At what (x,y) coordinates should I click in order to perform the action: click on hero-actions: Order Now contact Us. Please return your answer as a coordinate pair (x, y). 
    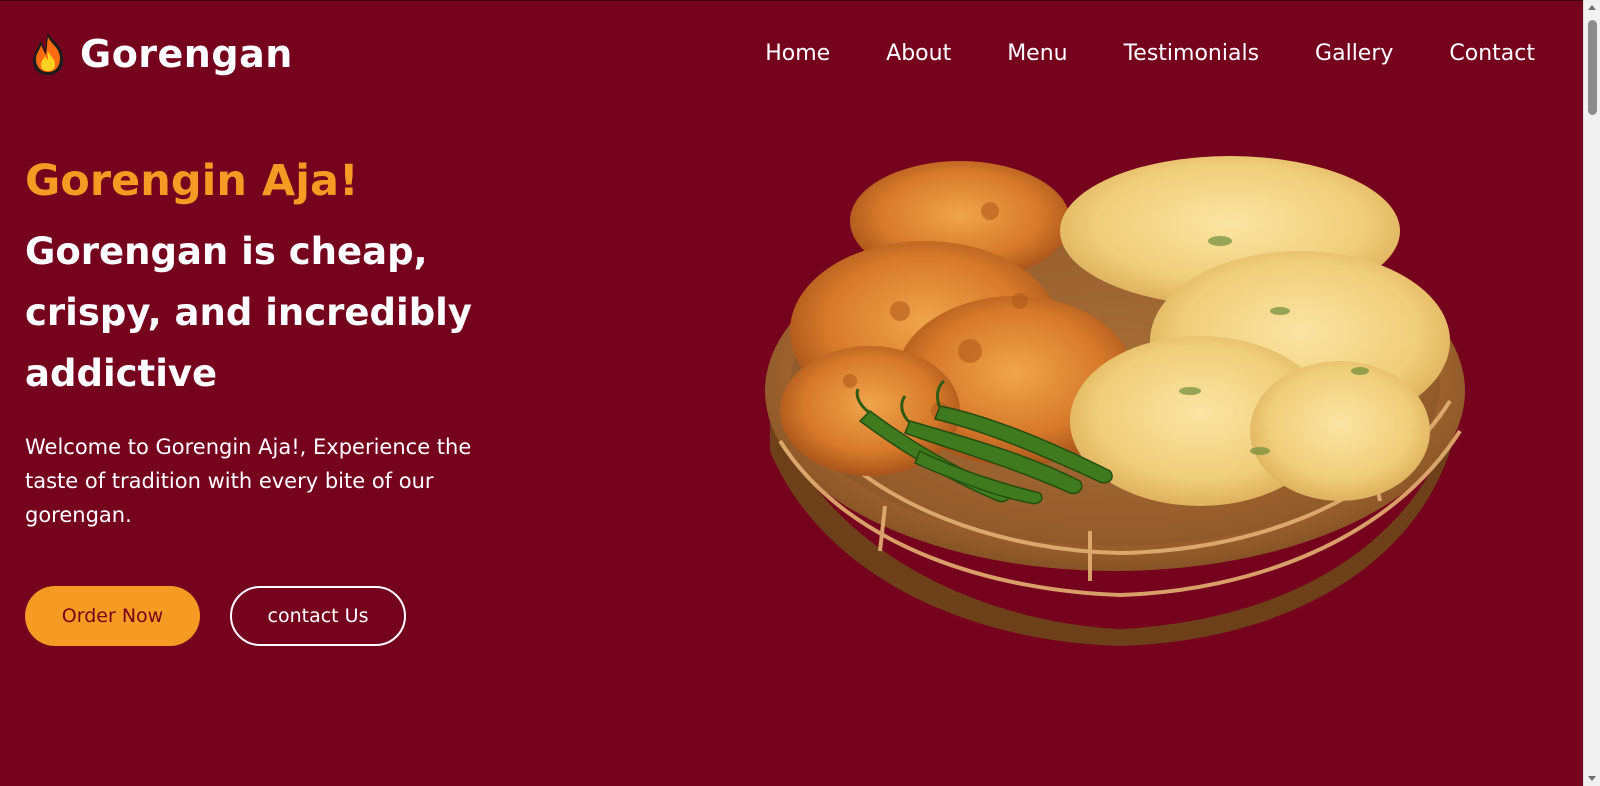
    Looking at the image, I should click on (215, 616).